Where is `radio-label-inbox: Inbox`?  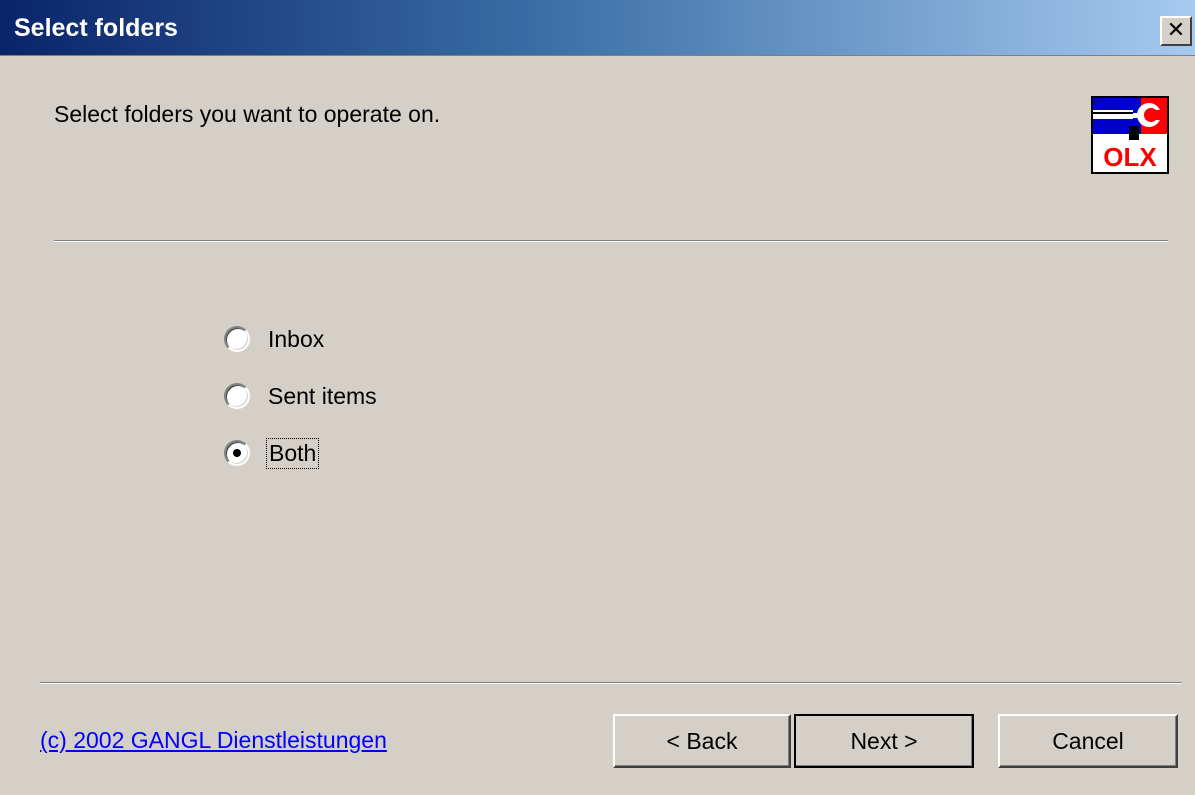 radio-label-inbox: Inbox is located at coordinates (296, 338).